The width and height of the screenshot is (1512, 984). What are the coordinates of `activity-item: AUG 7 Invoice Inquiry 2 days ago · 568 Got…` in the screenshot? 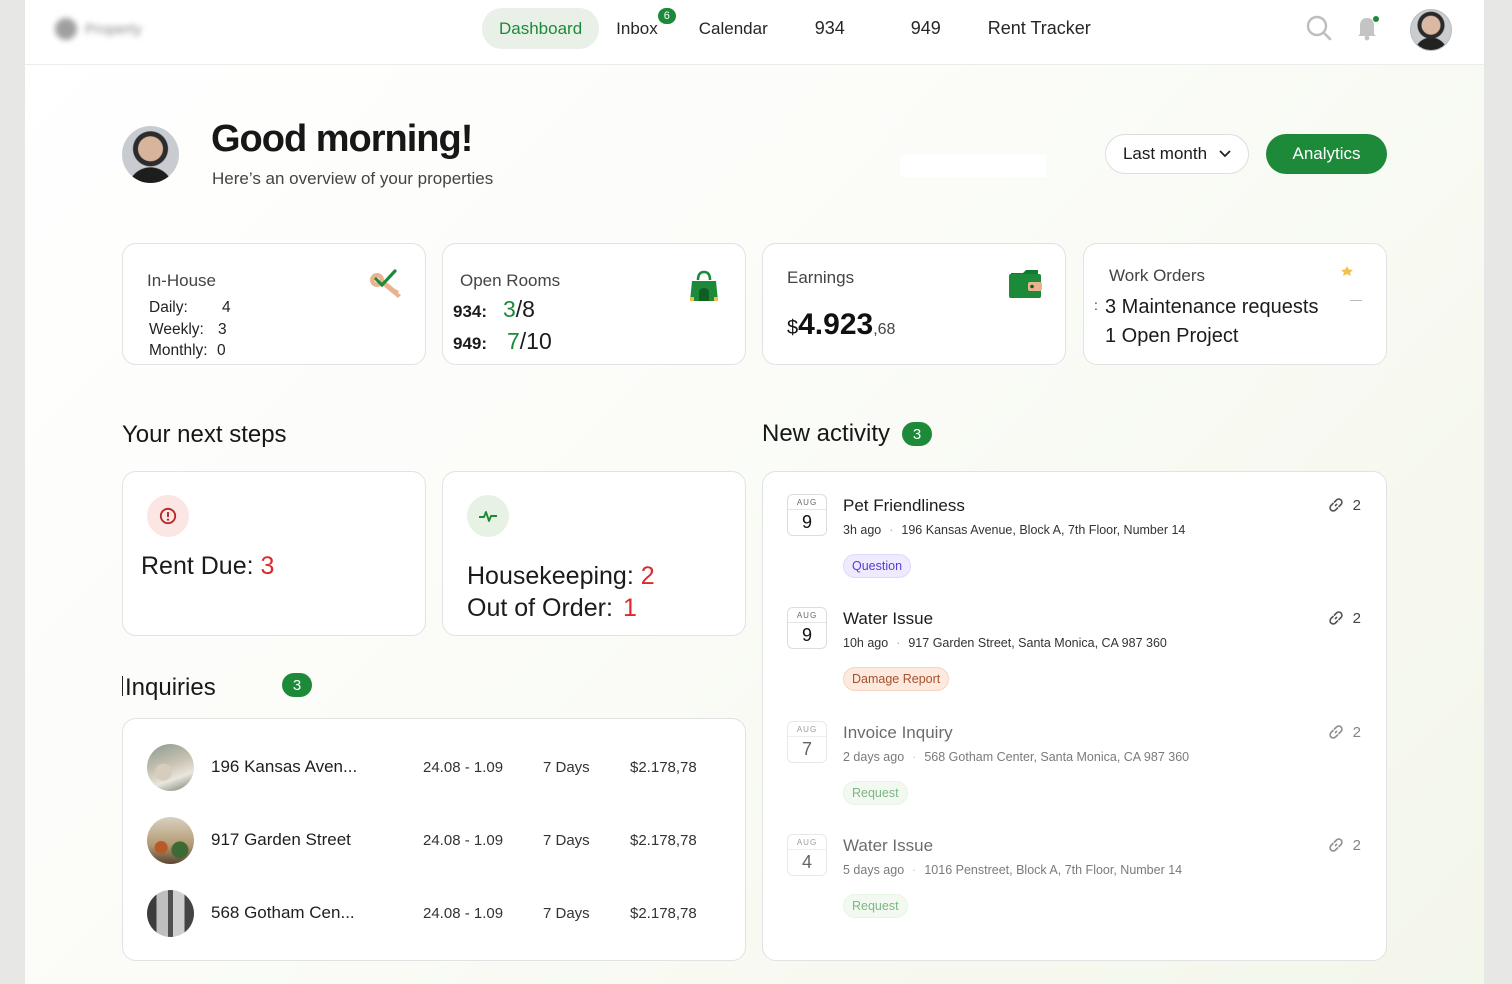 It's located at (1074, 776).